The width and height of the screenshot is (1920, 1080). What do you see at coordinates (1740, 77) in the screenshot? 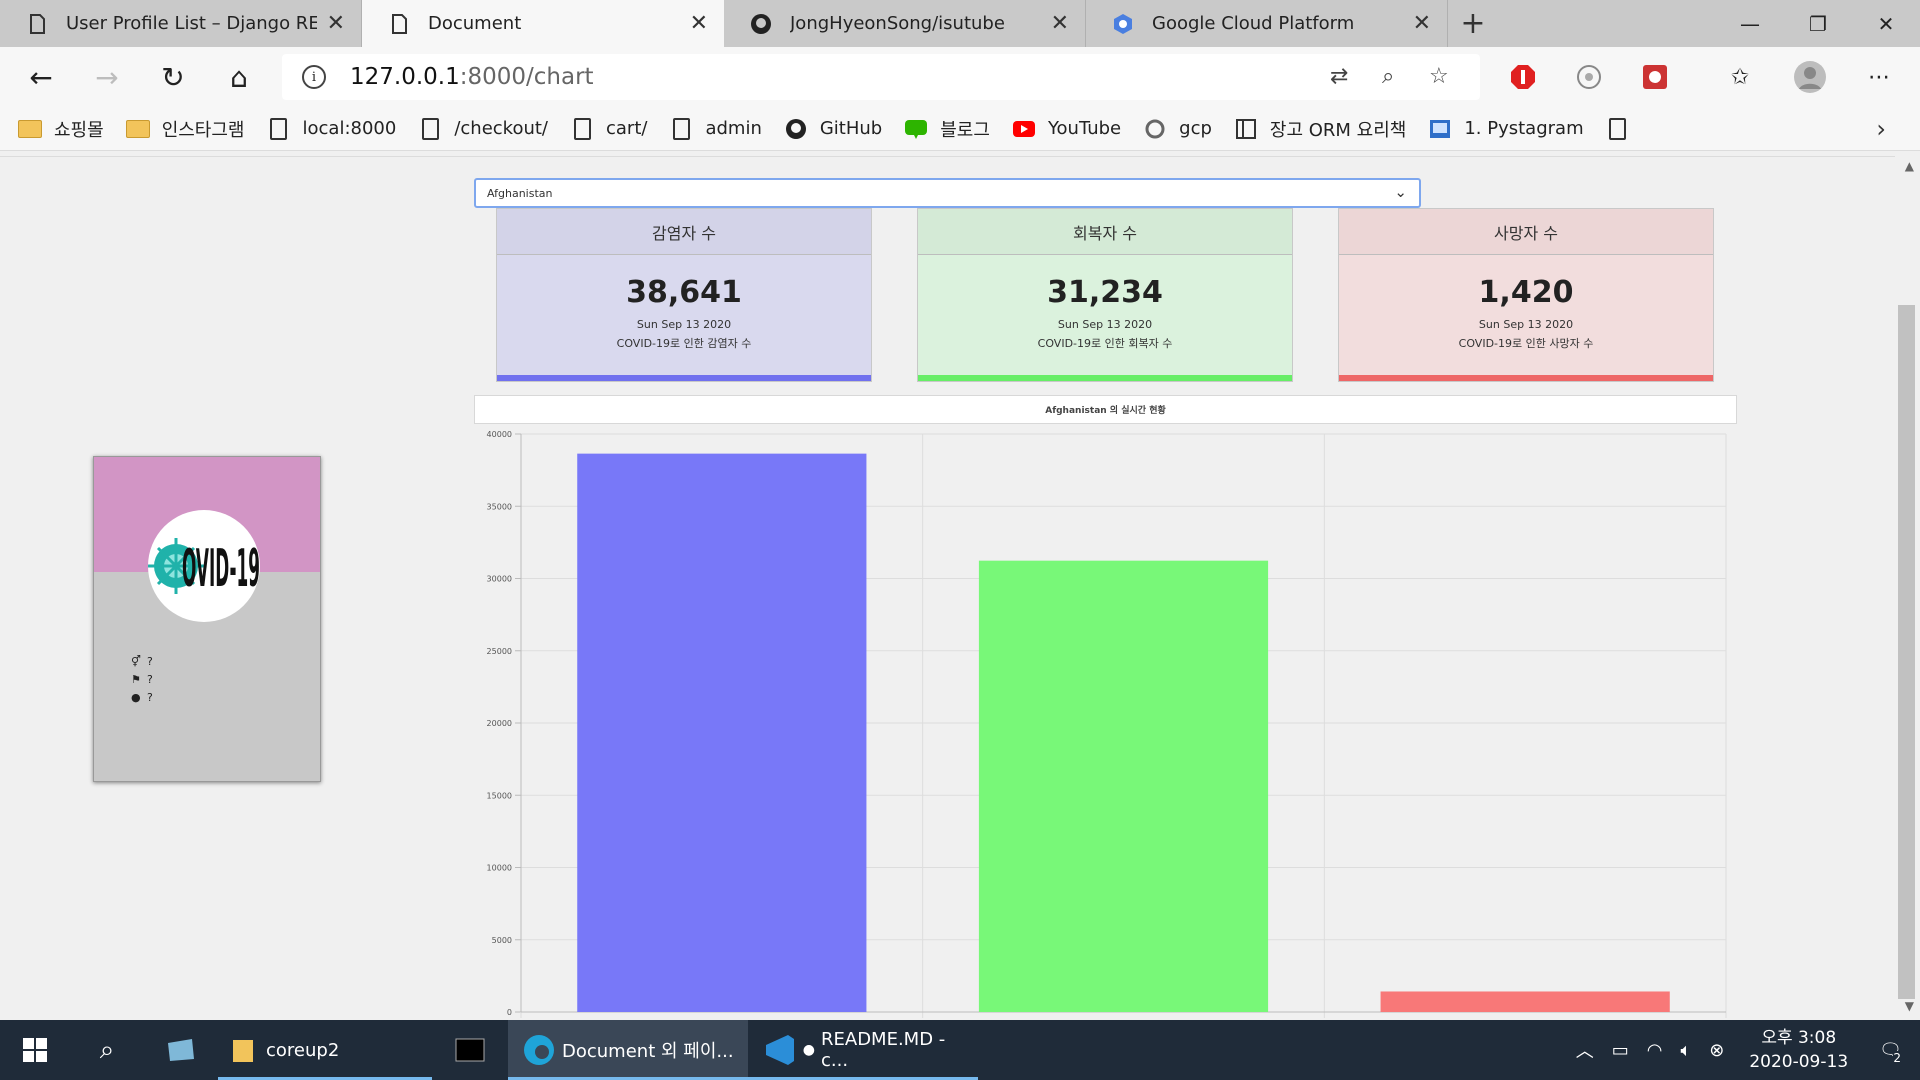
I see `favorites-icon: ✩` at bounding box center [1740, 77].